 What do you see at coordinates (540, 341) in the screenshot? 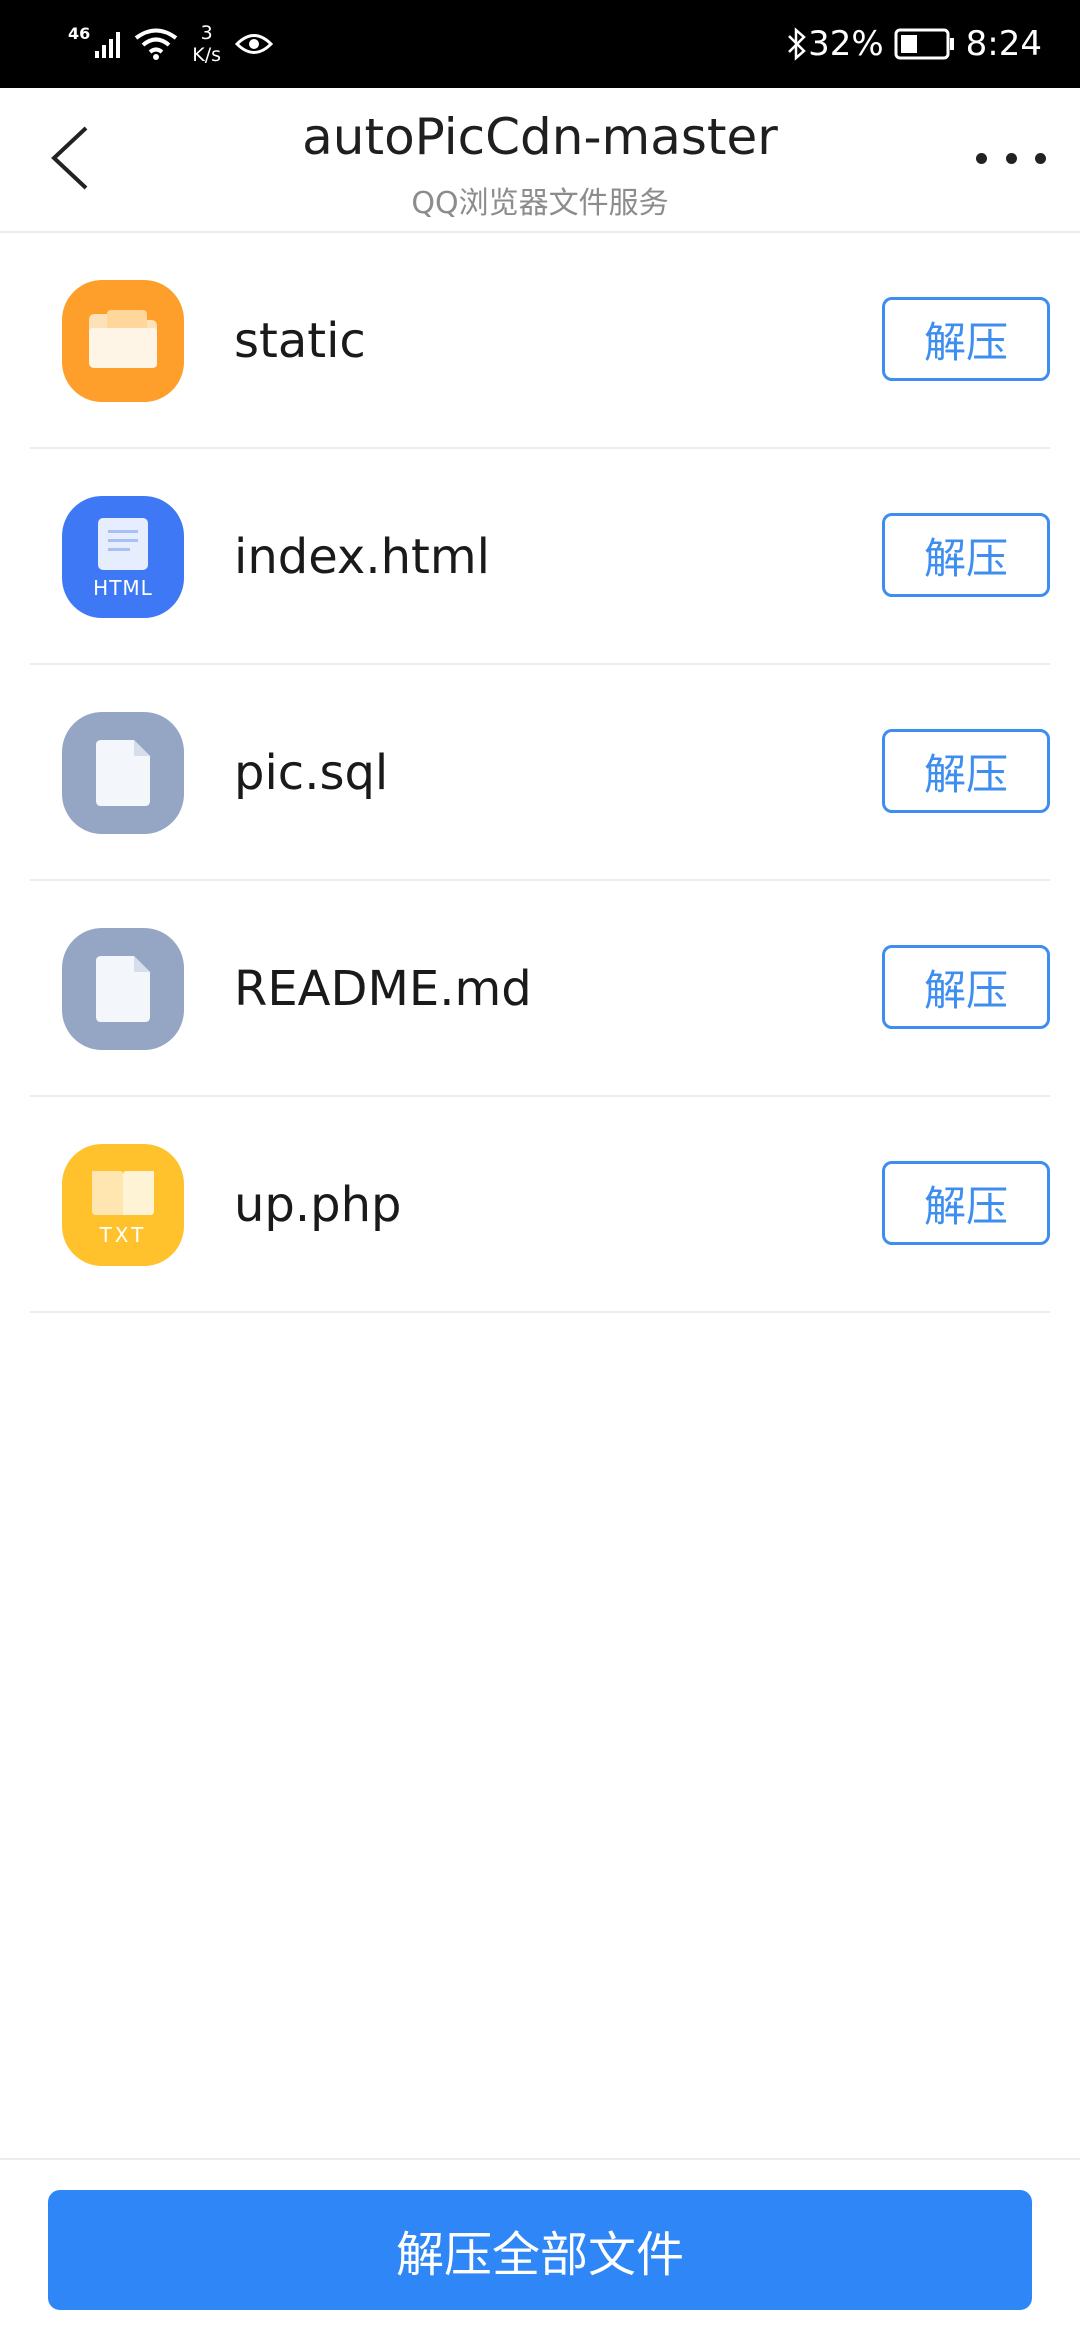
I see `list-item: static 解压` at bounding box center [540, 341].